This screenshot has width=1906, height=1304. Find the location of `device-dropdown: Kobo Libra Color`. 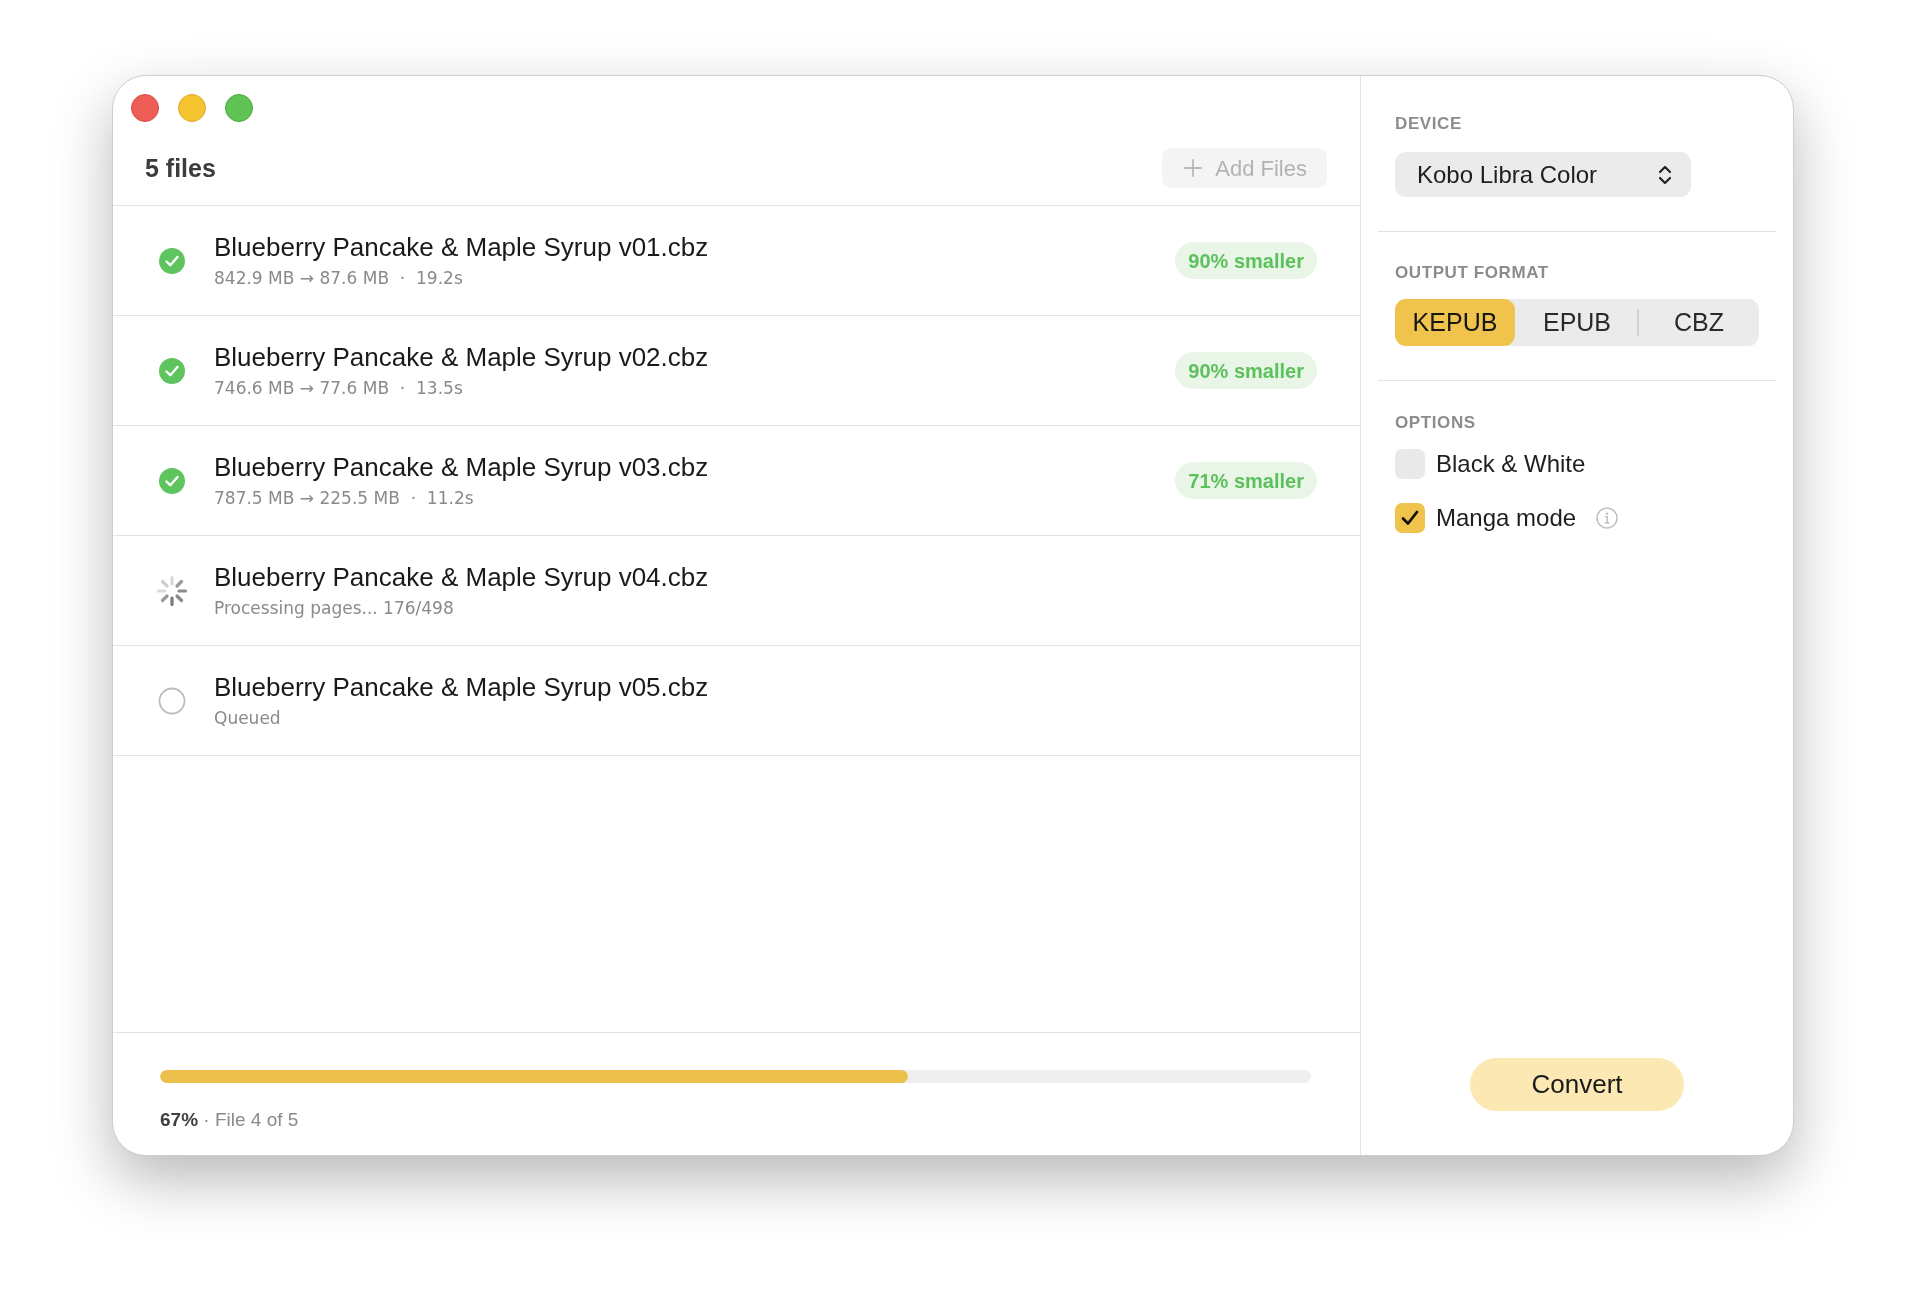

device-dropdown: Kobo Libra Color is located at coordinates (1543, 174).